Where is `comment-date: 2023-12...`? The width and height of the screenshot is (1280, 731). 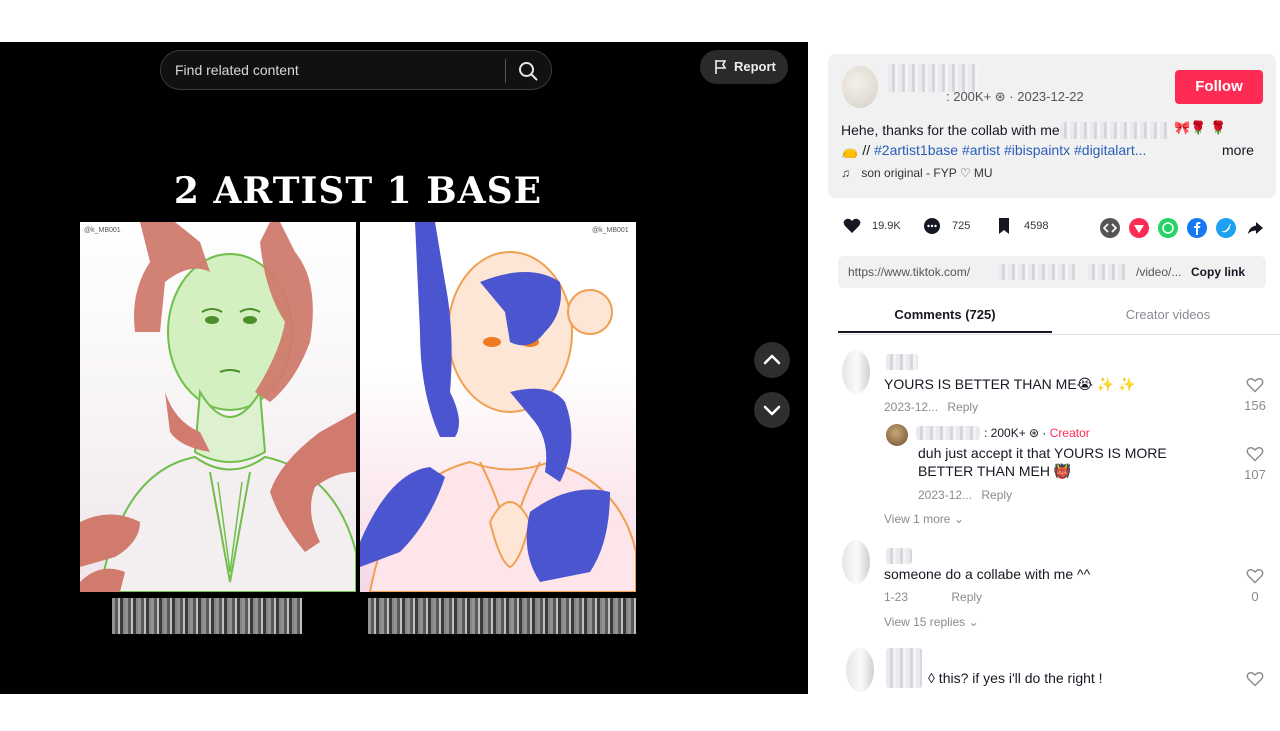
comment-date: 2023-12... is located at coordinates (911, 407).